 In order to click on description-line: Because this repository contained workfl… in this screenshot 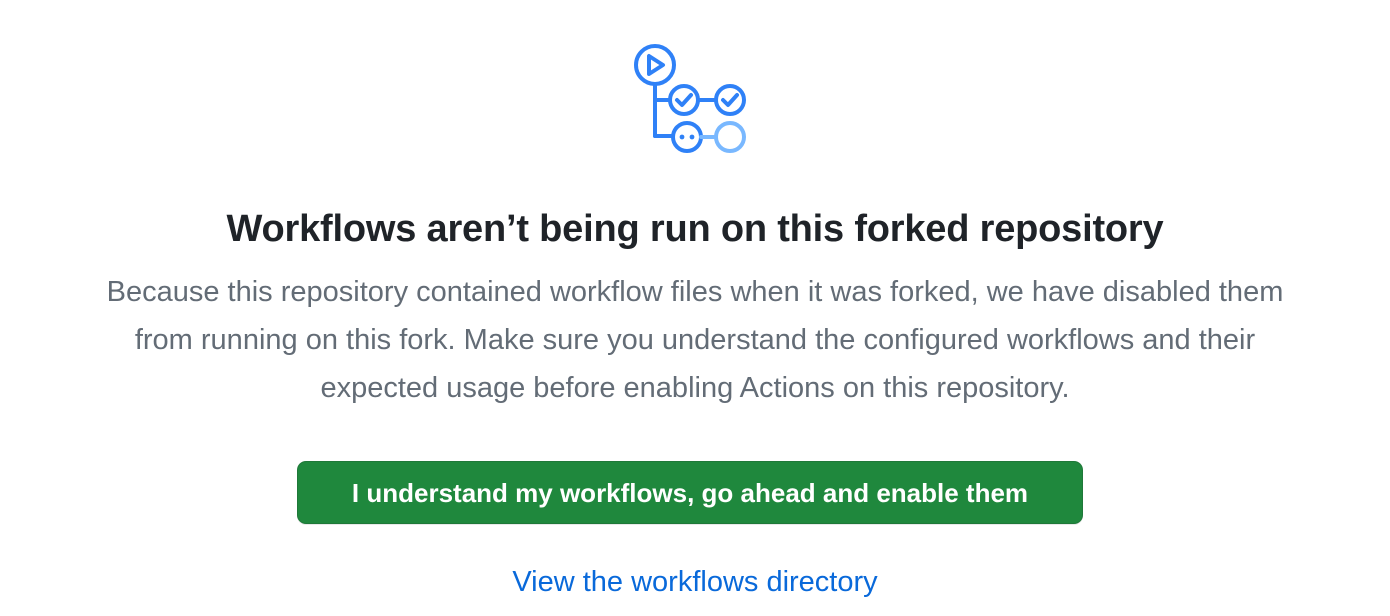, I will do `click(695, 292)`.